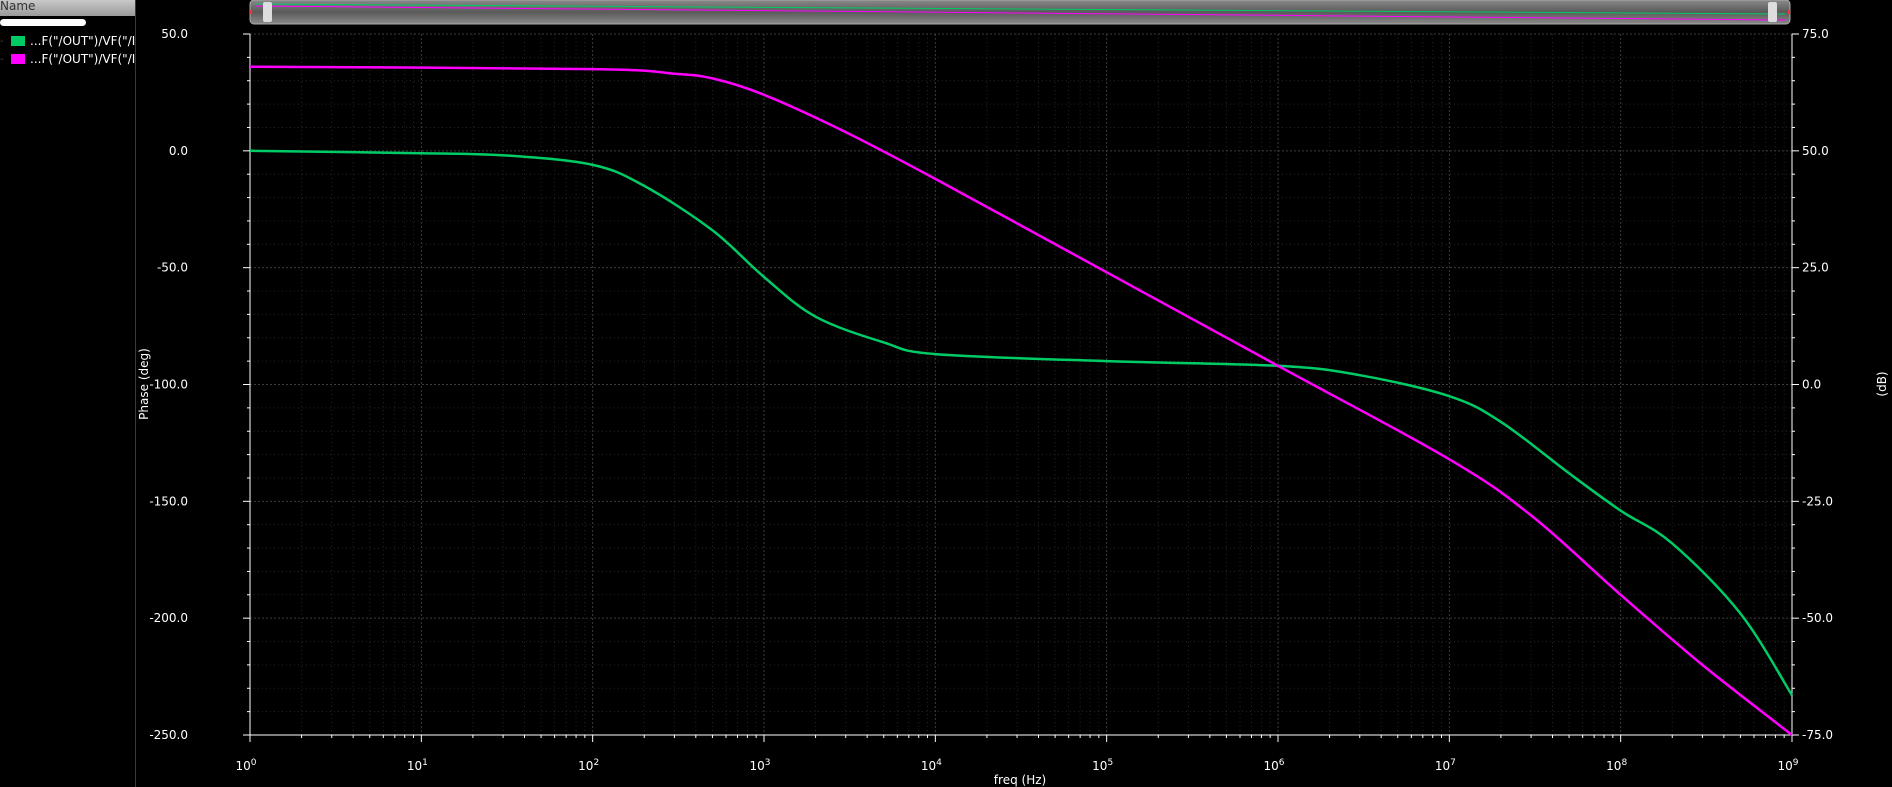 This screenshot has width=1892, height=787. I want to click on y2-tick-label: -50.0, so click(1817, 618).